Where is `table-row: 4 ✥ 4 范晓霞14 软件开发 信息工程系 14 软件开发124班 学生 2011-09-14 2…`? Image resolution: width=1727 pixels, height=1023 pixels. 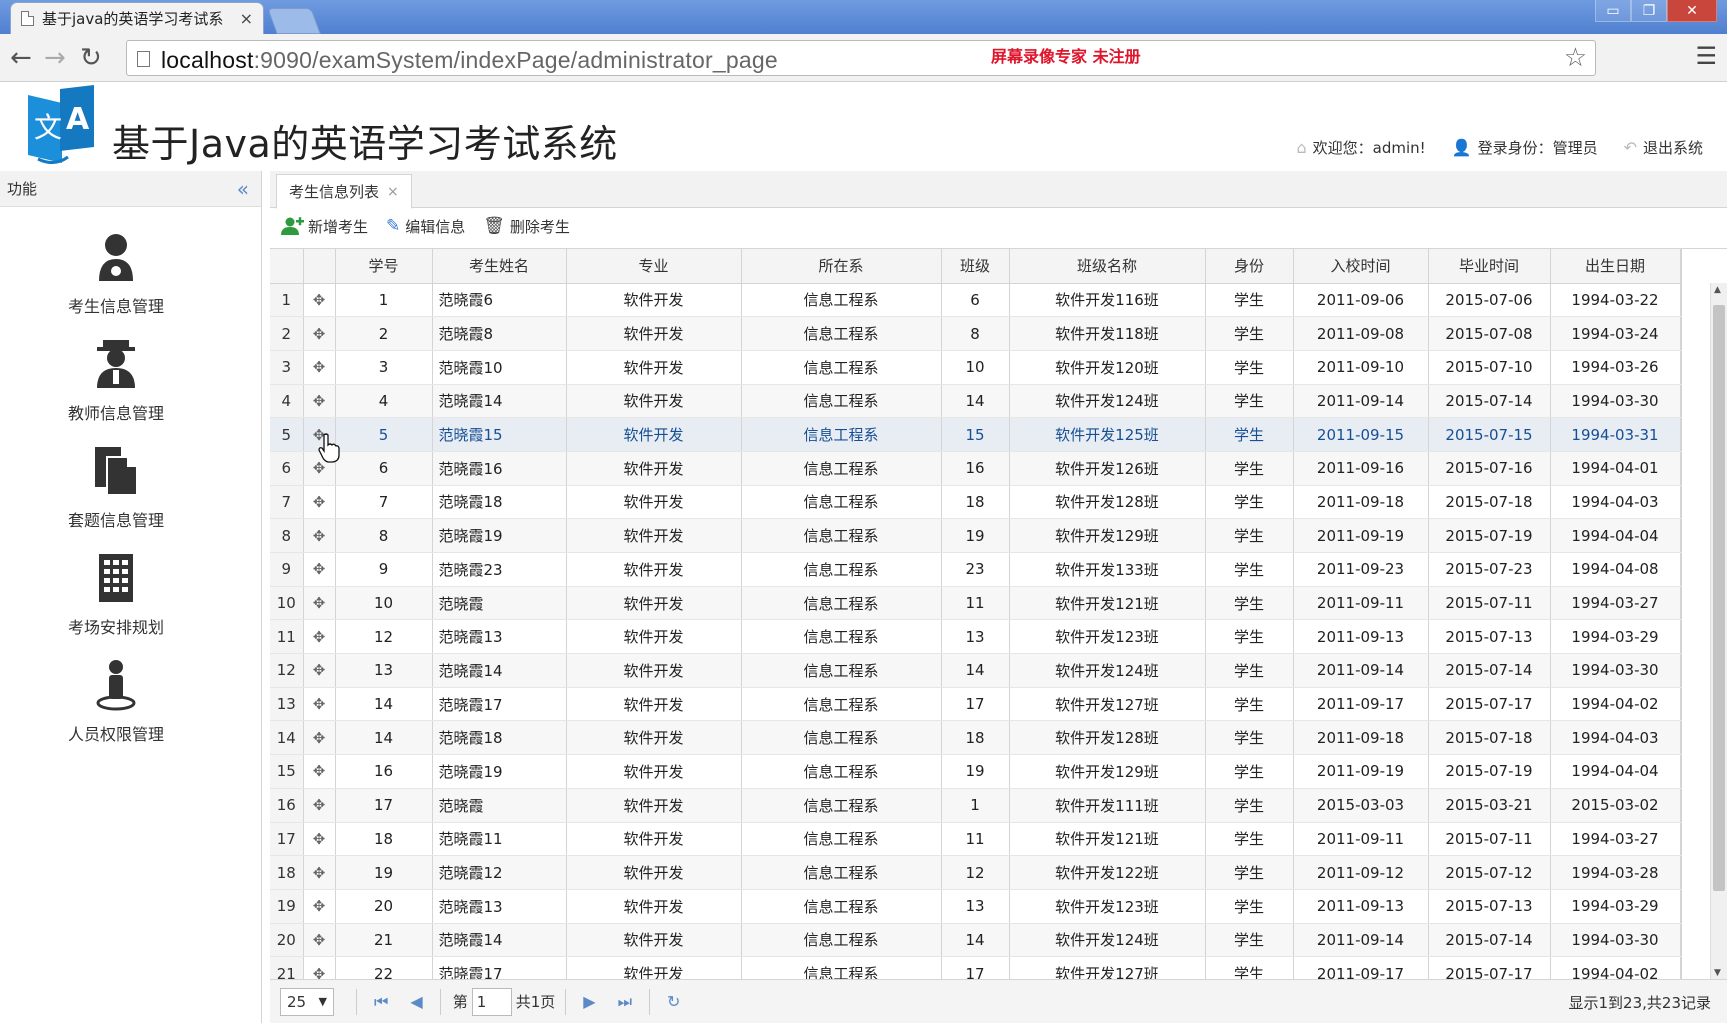
table-row: 4 ✥ 4 范晓霞14 软件开发 信息工程系 14 软件开发124班 学生 2011-09-14 2… is located at coordinates (976, 401).